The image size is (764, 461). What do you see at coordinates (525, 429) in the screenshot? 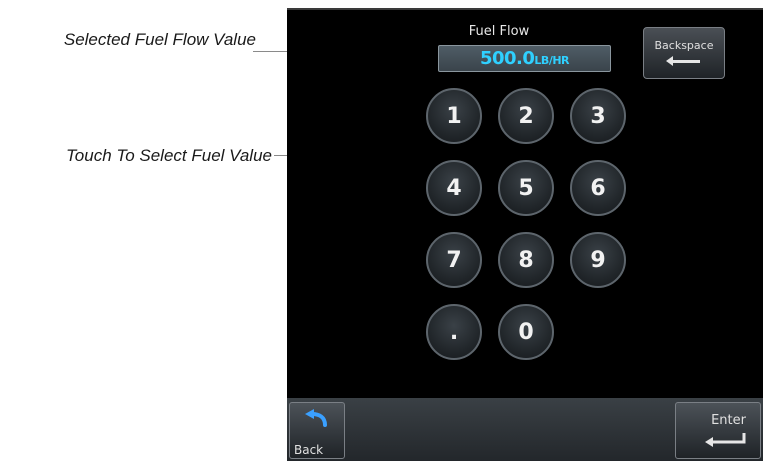
I see `bottom-bar: Back Enter` at bounding box center [525, 429].